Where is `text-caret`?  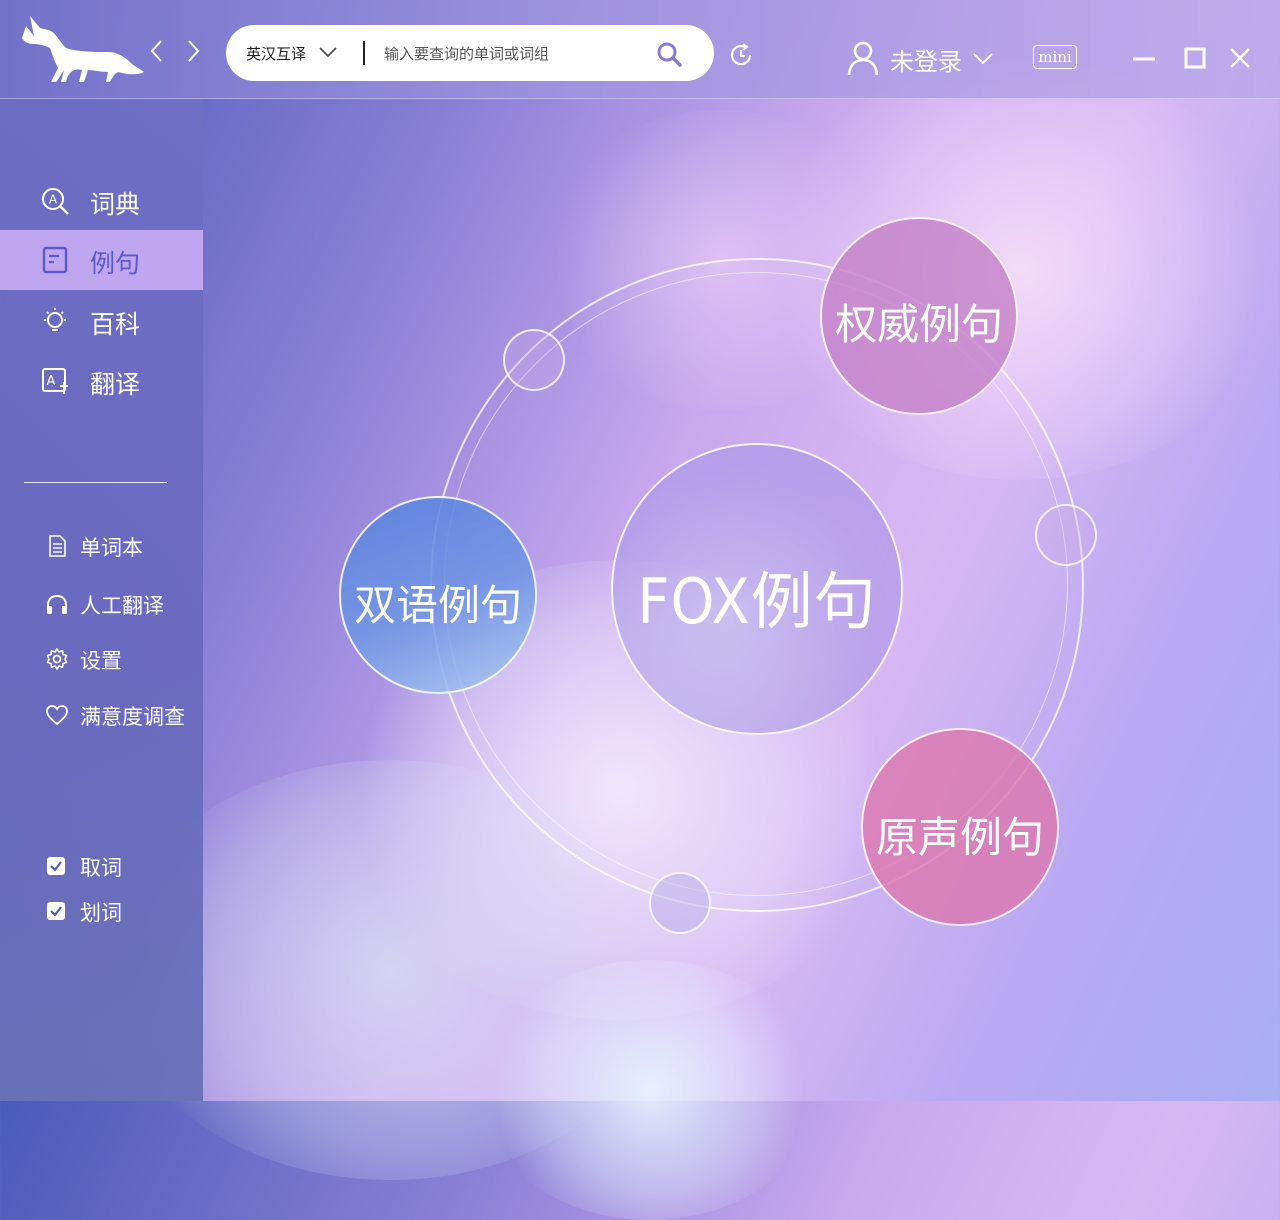
text-caret is located at coordinates (364, 53).